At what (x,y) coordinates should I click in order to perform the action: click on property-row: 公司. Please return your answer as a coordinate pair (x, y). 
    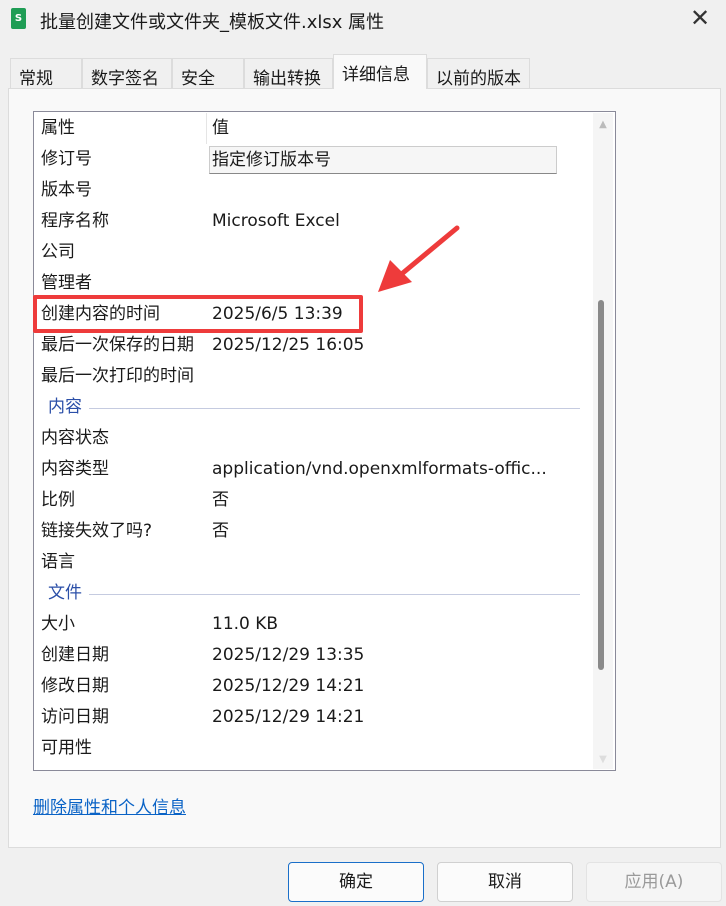
    Looking at the image, I should click on (314, 252).